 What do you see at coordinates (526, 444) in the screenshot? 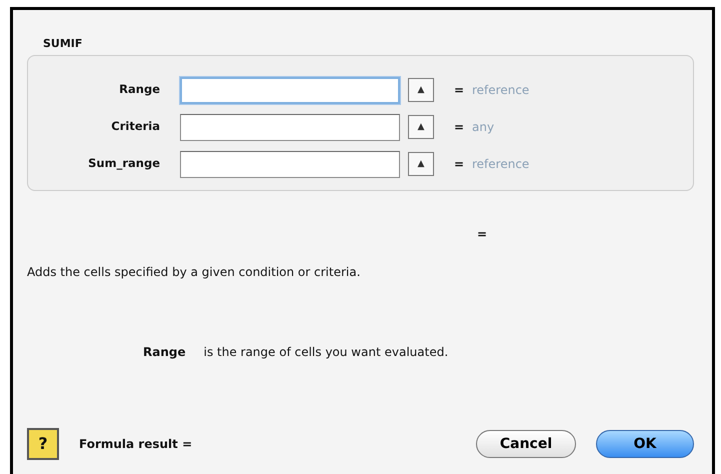
I see `cancel-button: Cancel` at bounding box center [526, 444].